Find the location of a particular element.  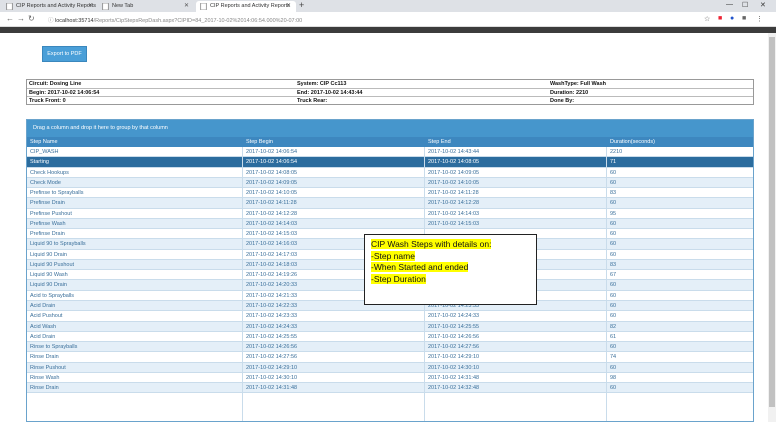

tab-cip-reports-1: CIP Reports and Activity Reports ✕ is located at coordinates (50, 6).